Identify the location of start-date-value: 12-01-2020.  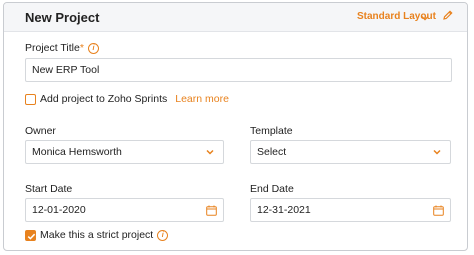
(59, 210).